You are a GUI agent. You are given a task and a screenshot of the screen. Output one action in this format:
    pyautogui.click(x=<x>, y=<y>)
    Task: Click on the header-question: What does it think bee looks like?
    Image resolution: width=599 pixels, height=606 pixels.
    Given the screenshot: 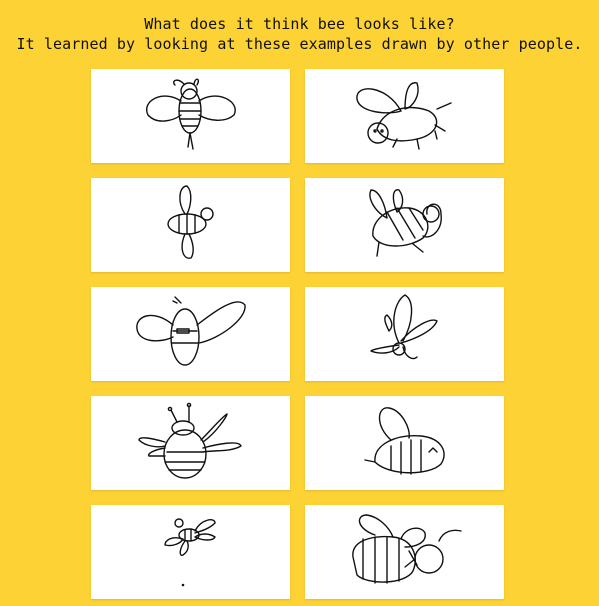 What is the action you would take?
    pyautogui.click(x=299, y=24)
    